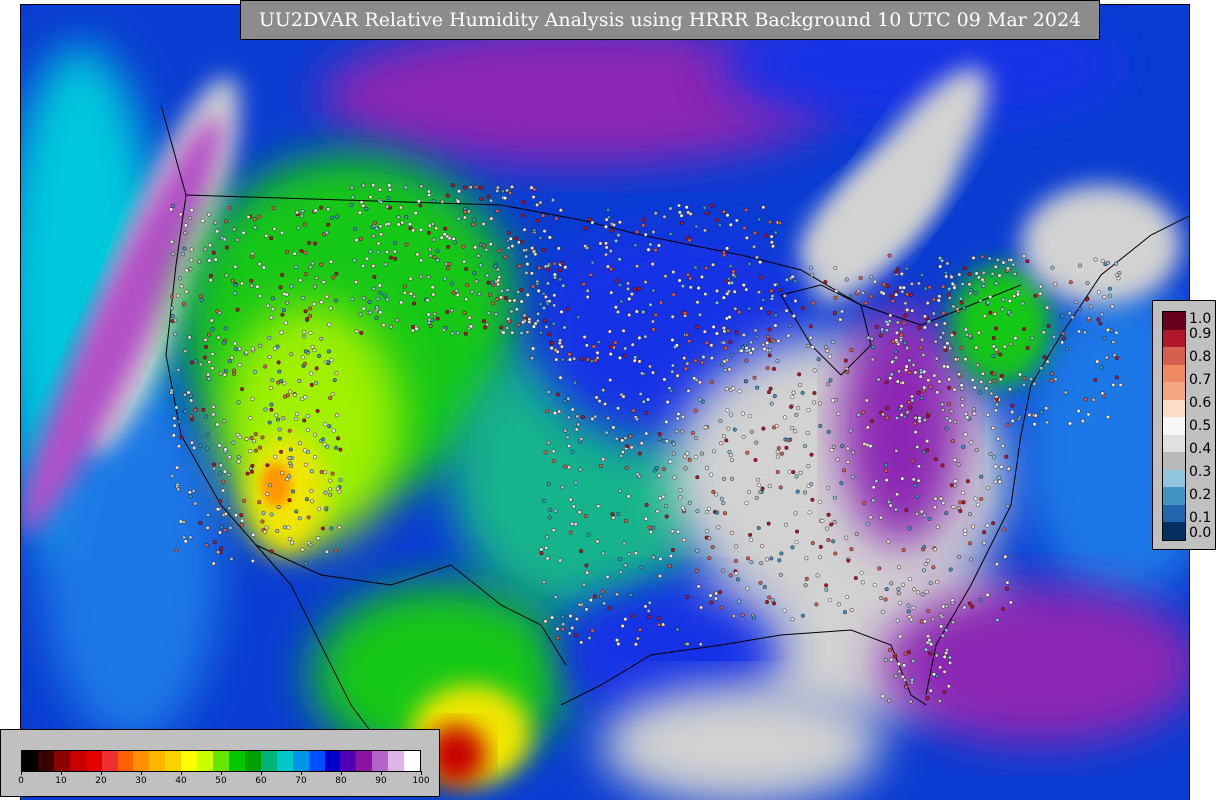 Image resolution: width=1216 pixels, height=800 pixels. What do you see at coordinates (1174, 513) in the screenshot?
I see `obs-colorbar-segment` at bounding box center [1174, 513].